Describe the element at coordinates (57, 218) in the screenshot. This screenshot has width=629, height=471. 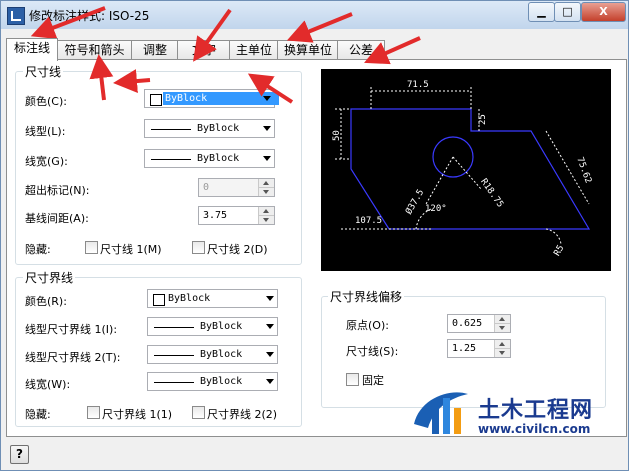
I see `baseline-spacing-label: 基线间距(A):` at that location.